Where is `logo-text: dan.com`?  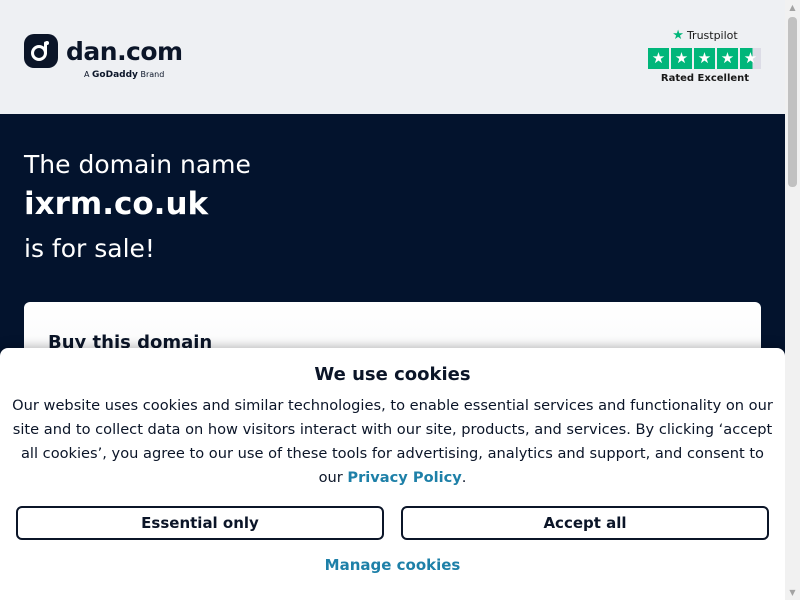 logo-text: dan.com is located at coordinates (124, 51).